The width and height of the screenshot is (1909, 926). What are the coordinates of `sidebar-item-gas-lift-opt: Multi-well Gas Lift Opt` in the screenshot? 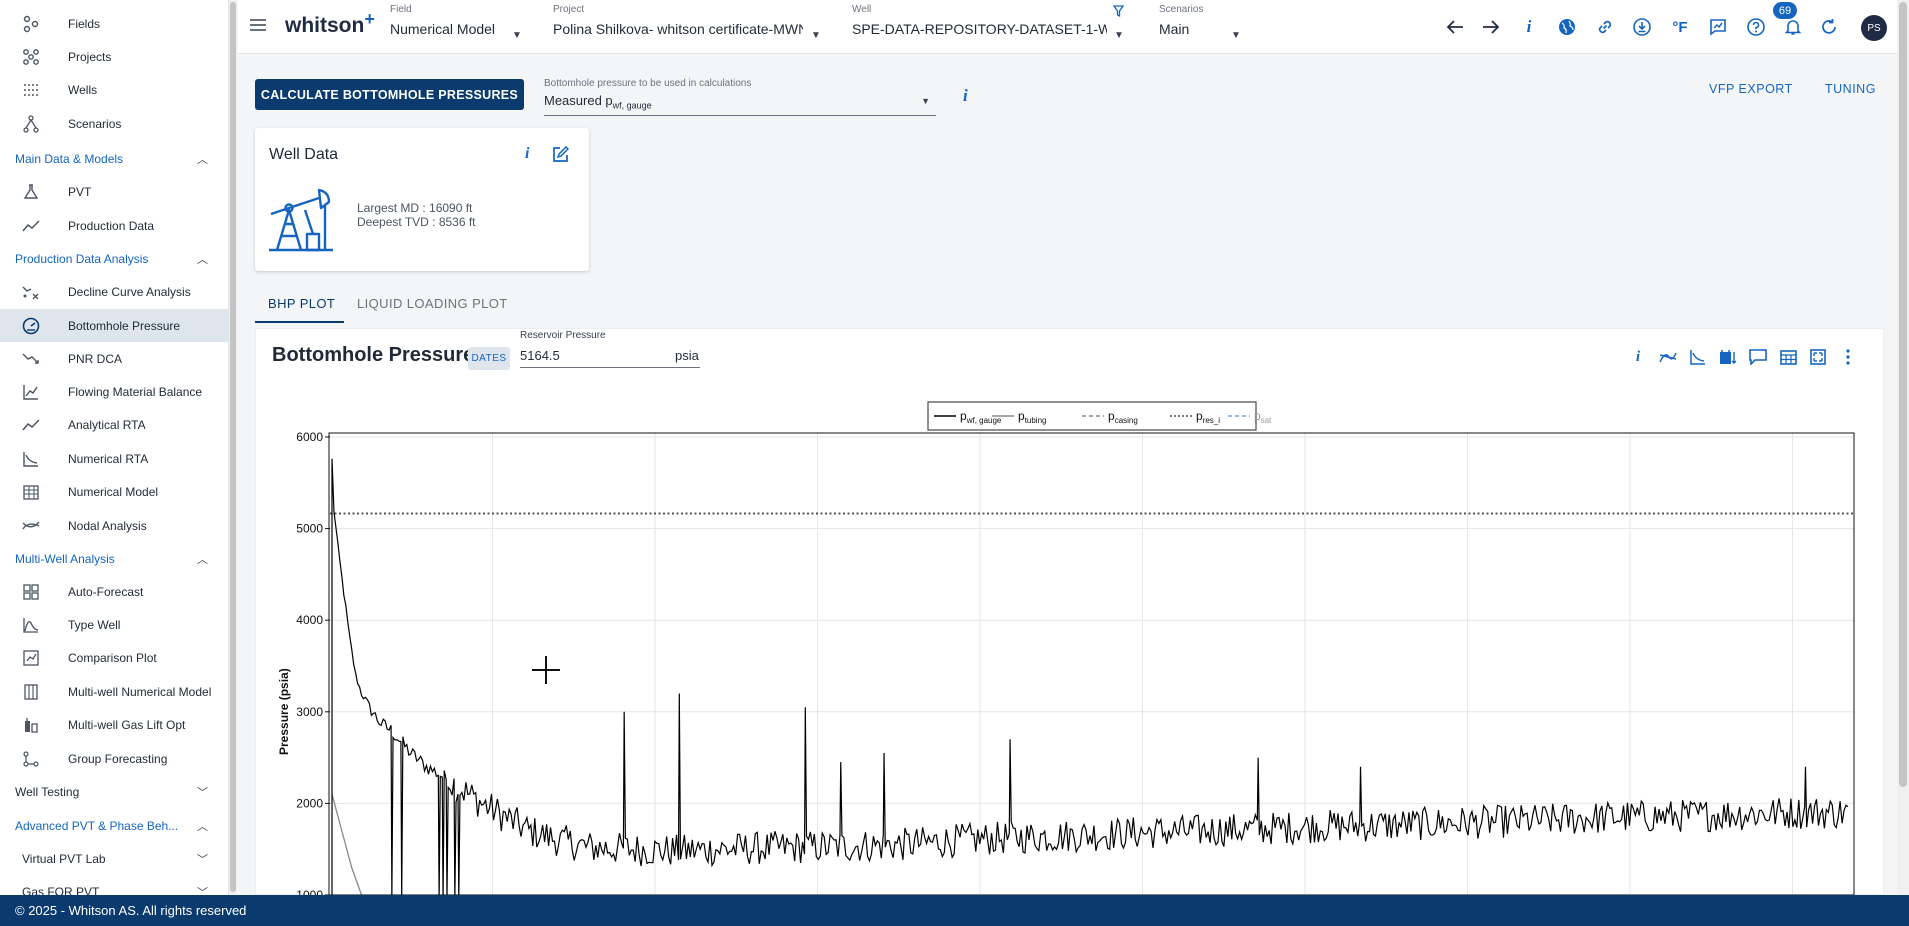 It's located at (114, 724).